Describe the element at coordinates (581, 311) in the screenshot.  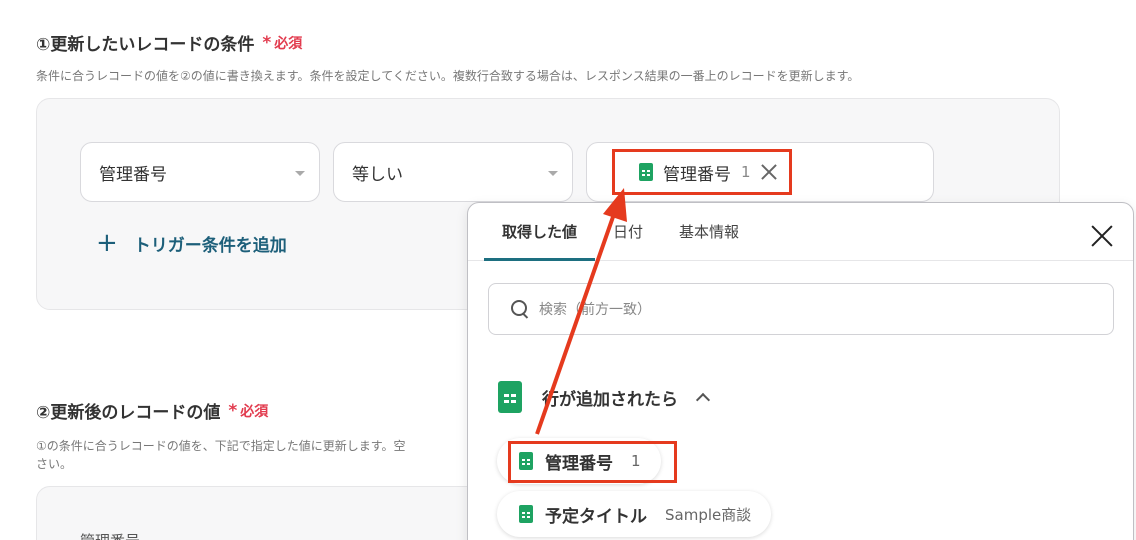
I see `annotation-arrow` at that location.